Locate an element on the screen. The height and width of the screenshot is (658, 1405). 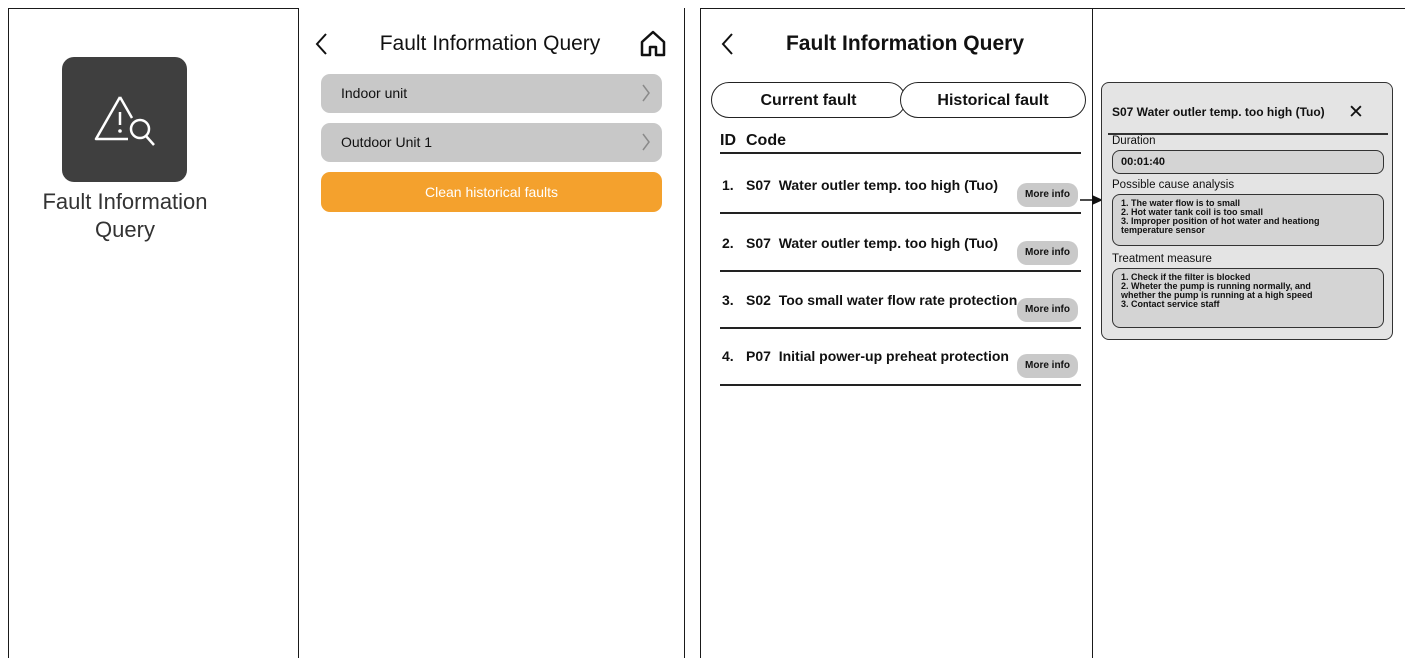
table-header: ID Code is located at coordinates (753, 141).